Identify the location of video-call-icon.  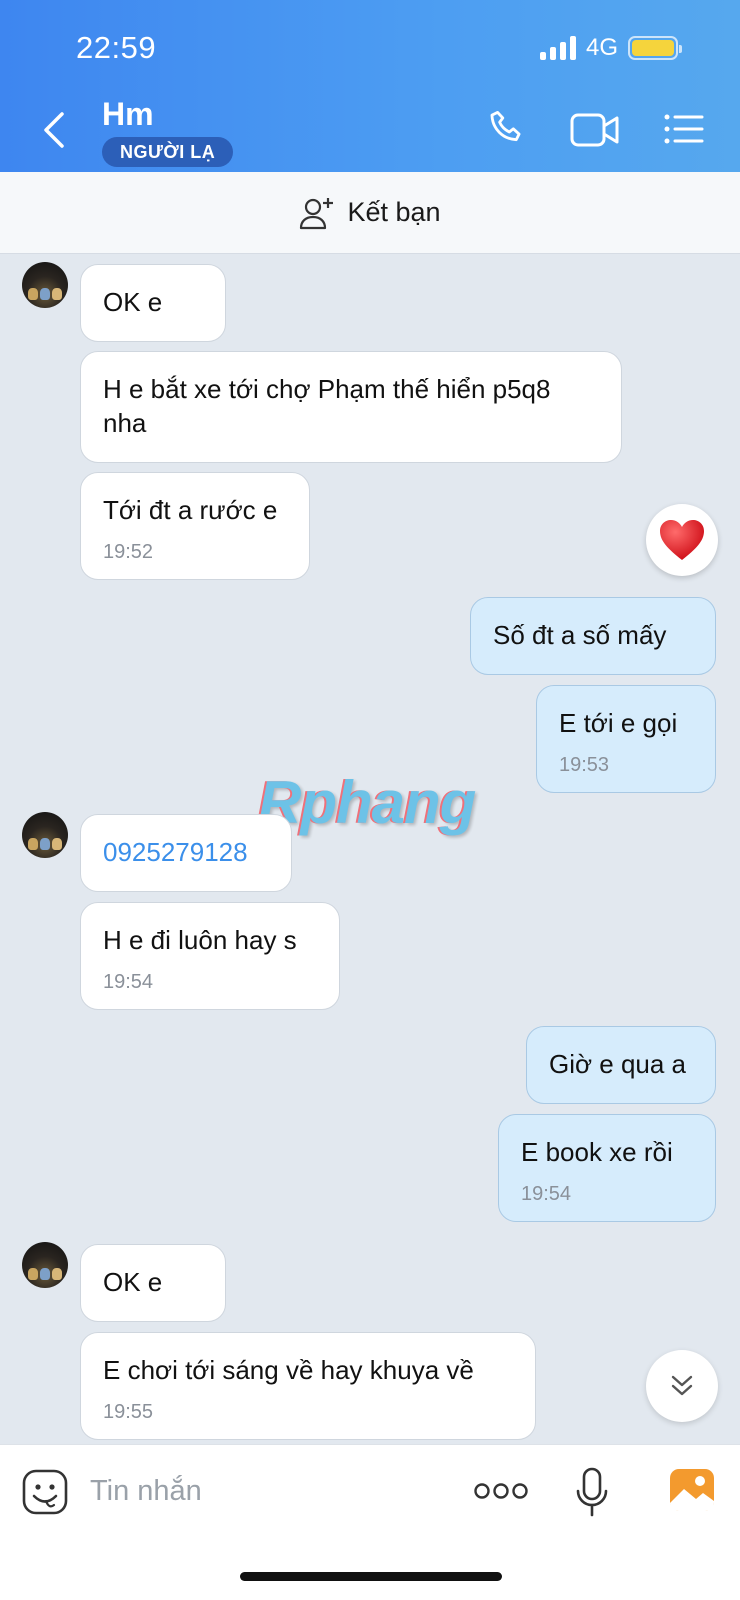
(595, 130).